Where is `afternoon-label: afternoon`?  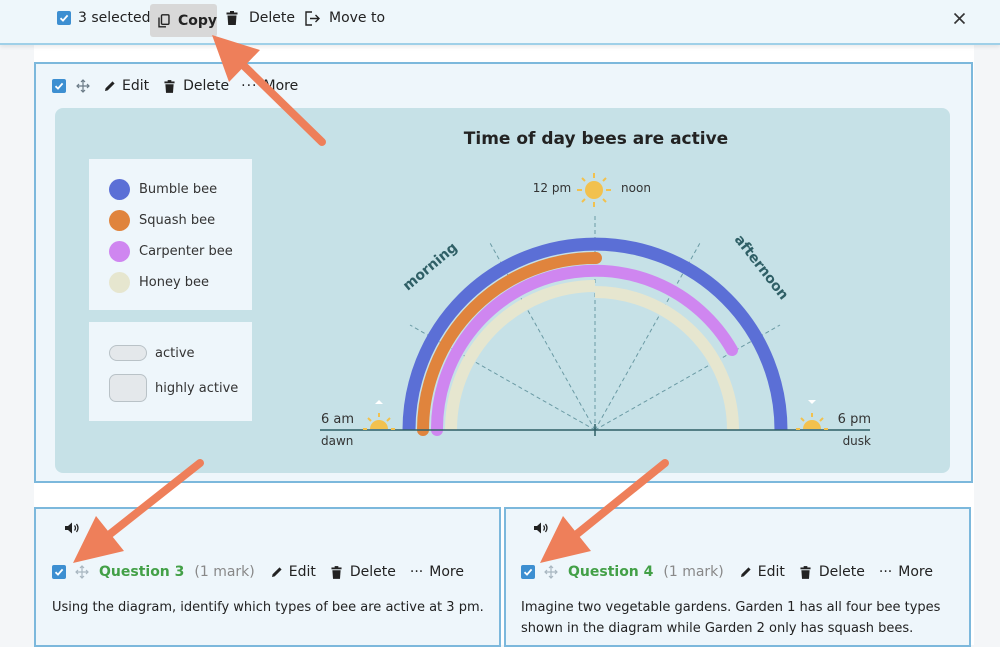
afternoon-label: afternoon is located at coordinates (761, 267).